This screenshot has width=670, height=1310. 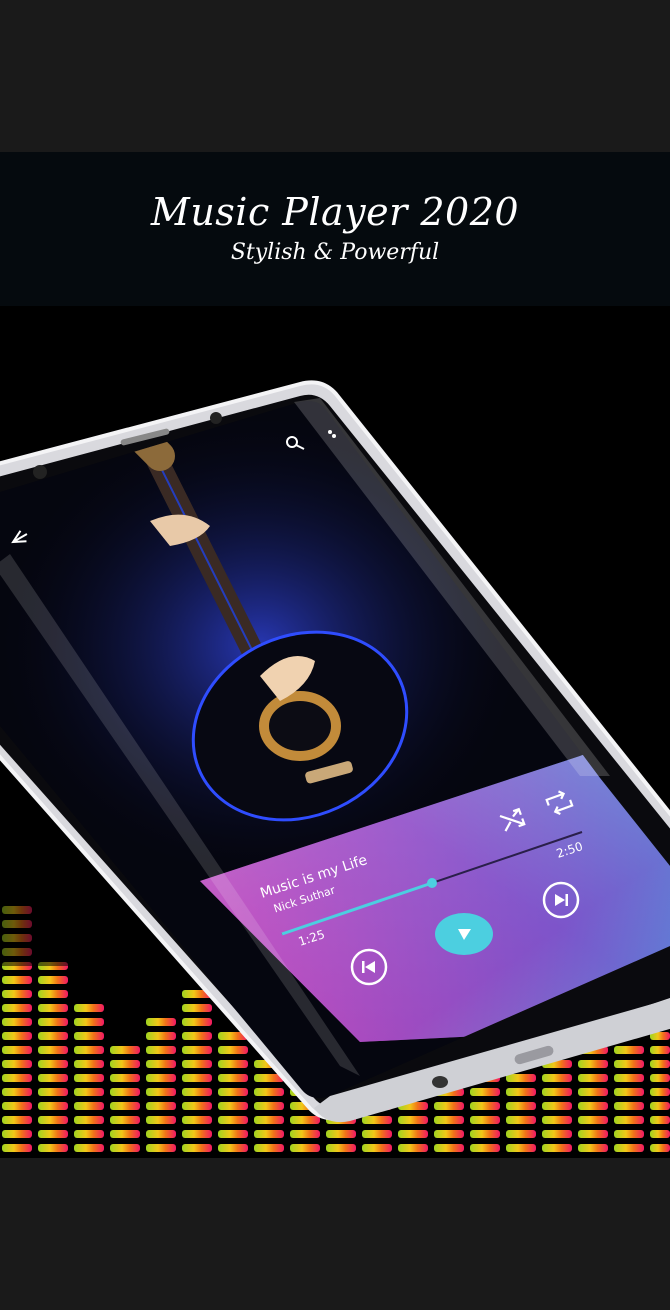 What do you see at coordinates (335, 1234) in the screenshot?
I see `bottom-band` at bounding box center [335, 1234].